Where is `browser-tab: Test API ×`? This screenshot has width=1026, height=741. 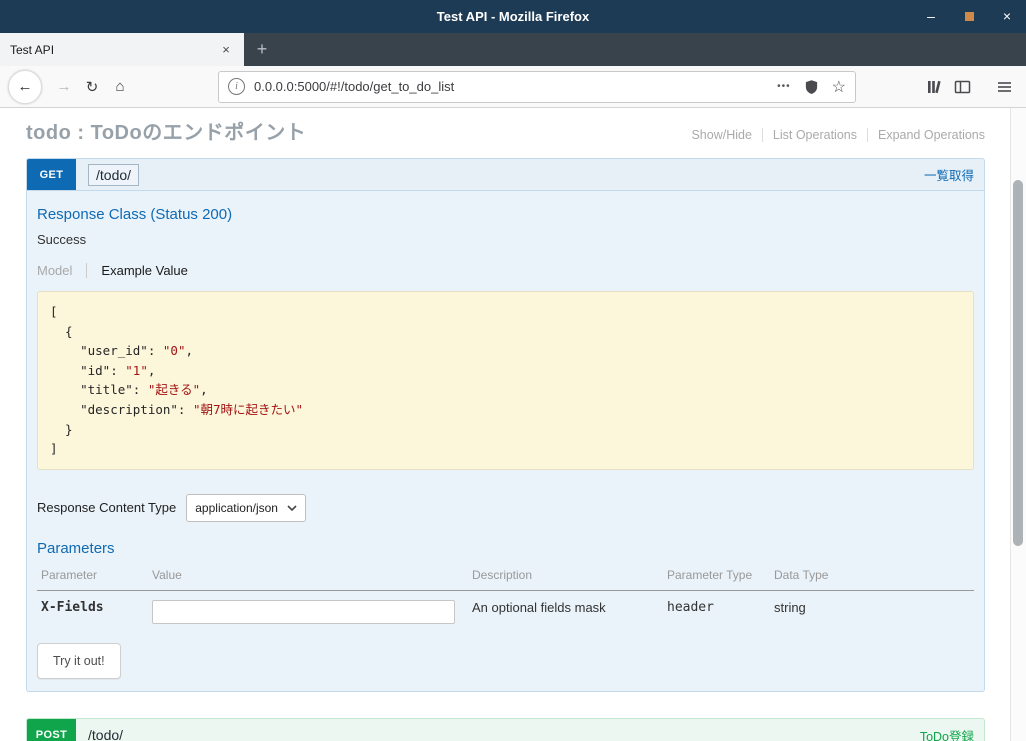 browser-tab: Test API × is located at coordinates (122, 49).